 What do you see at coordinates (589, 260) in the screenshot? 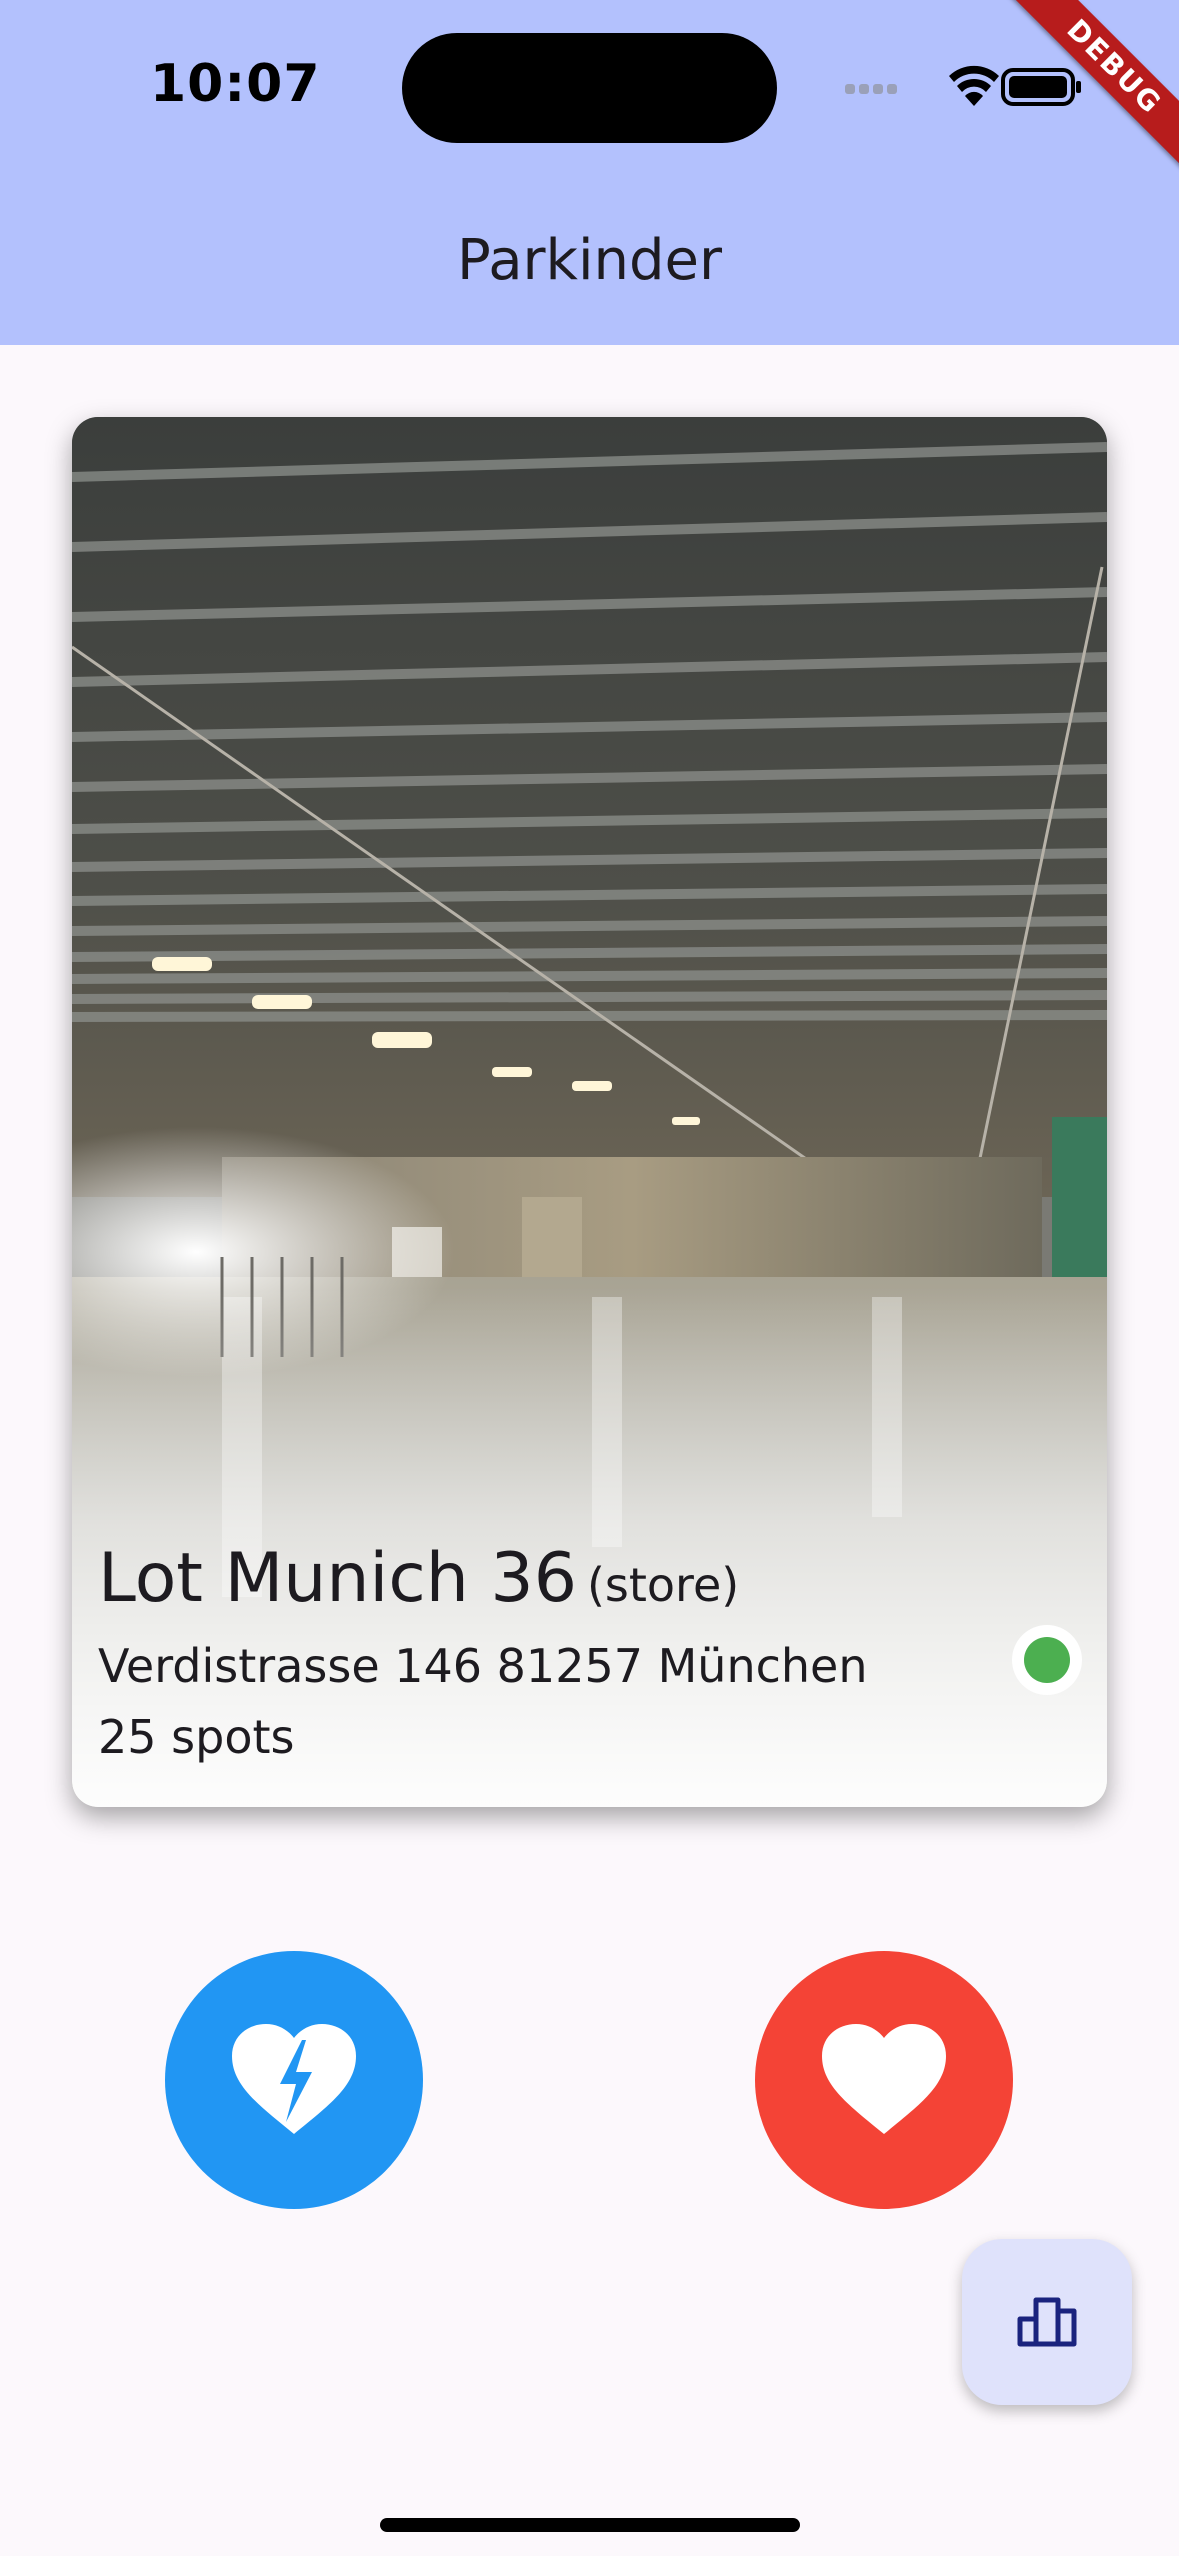
I see `page-title: Parkinder` at bounding box center [589, 260].